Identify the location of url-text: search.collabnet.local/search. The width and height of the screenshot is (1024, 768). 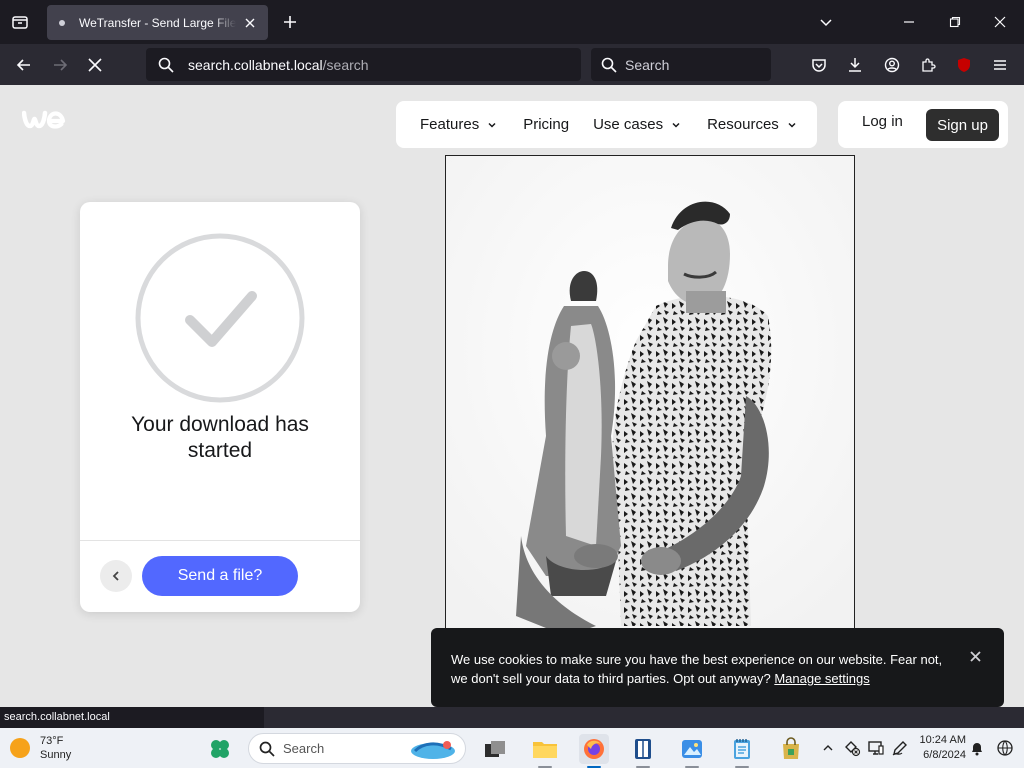
(278, 65).